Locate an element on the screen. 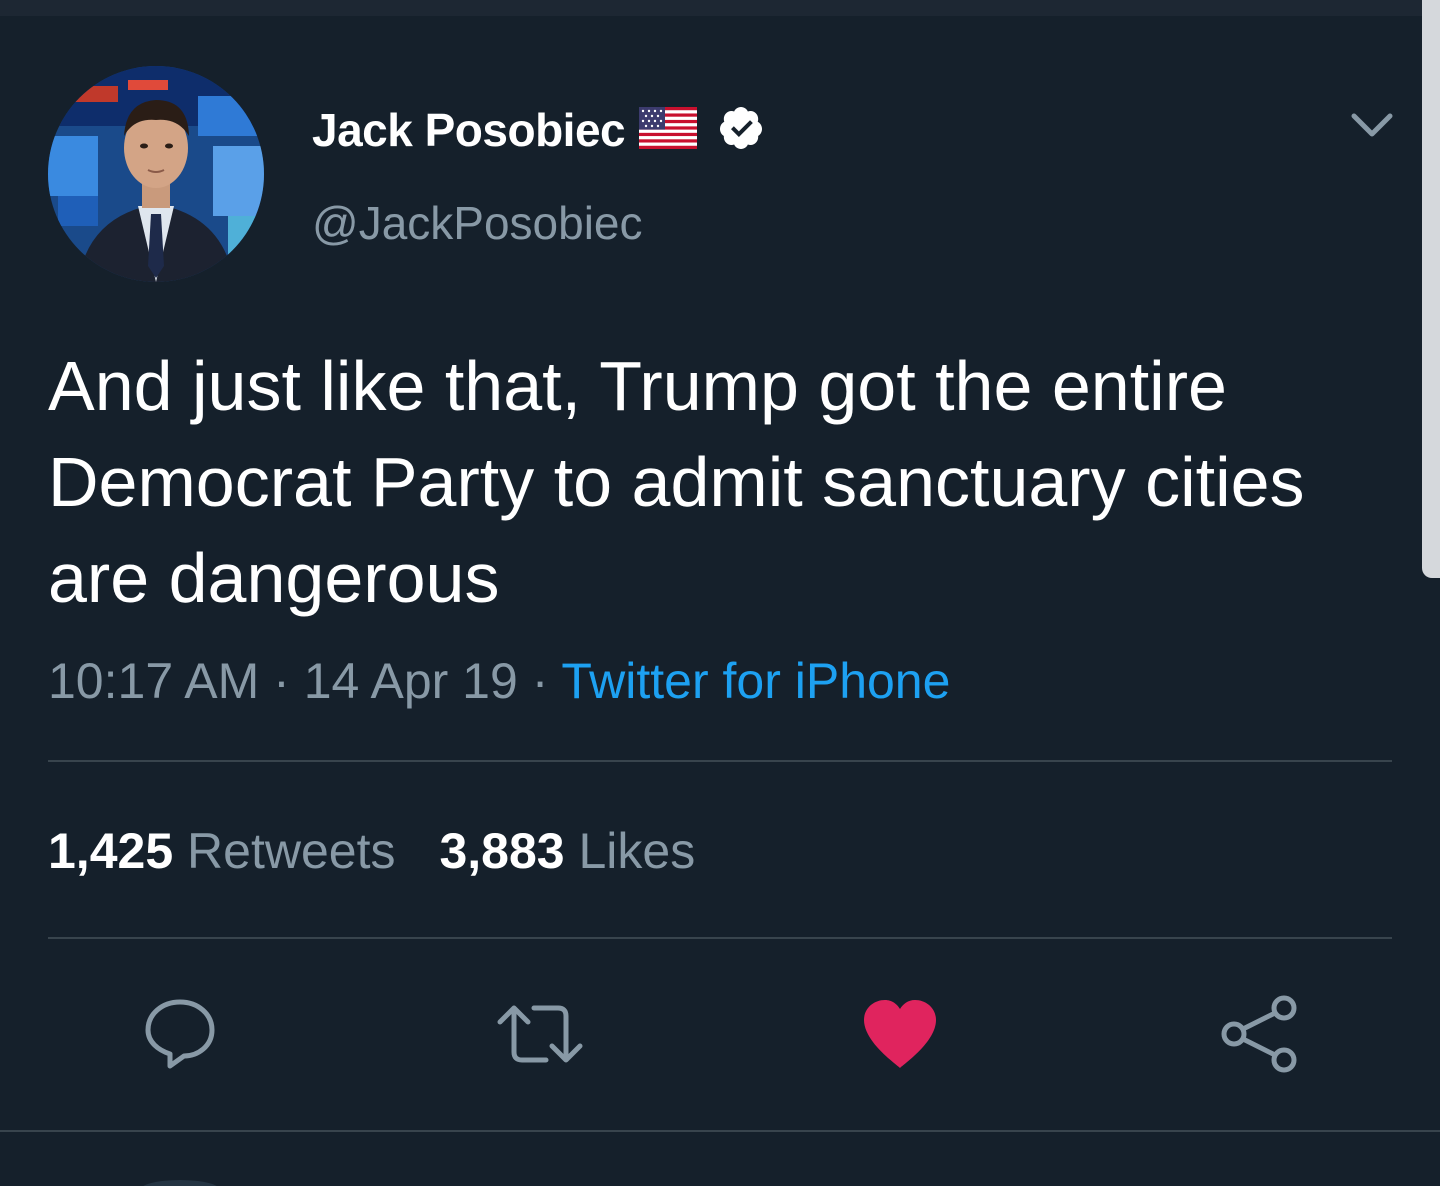 This screenshot has height=1186, width=1440. share-button is located at coordinates (1260, 1036).